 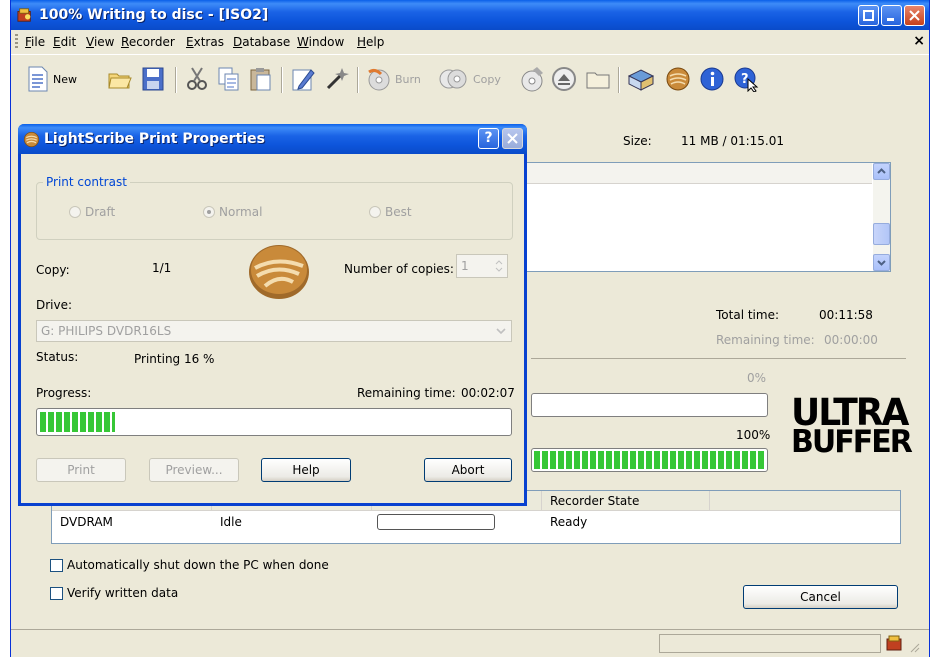 I want to click on verify-checkbox-box, so click(x=56, y=593).